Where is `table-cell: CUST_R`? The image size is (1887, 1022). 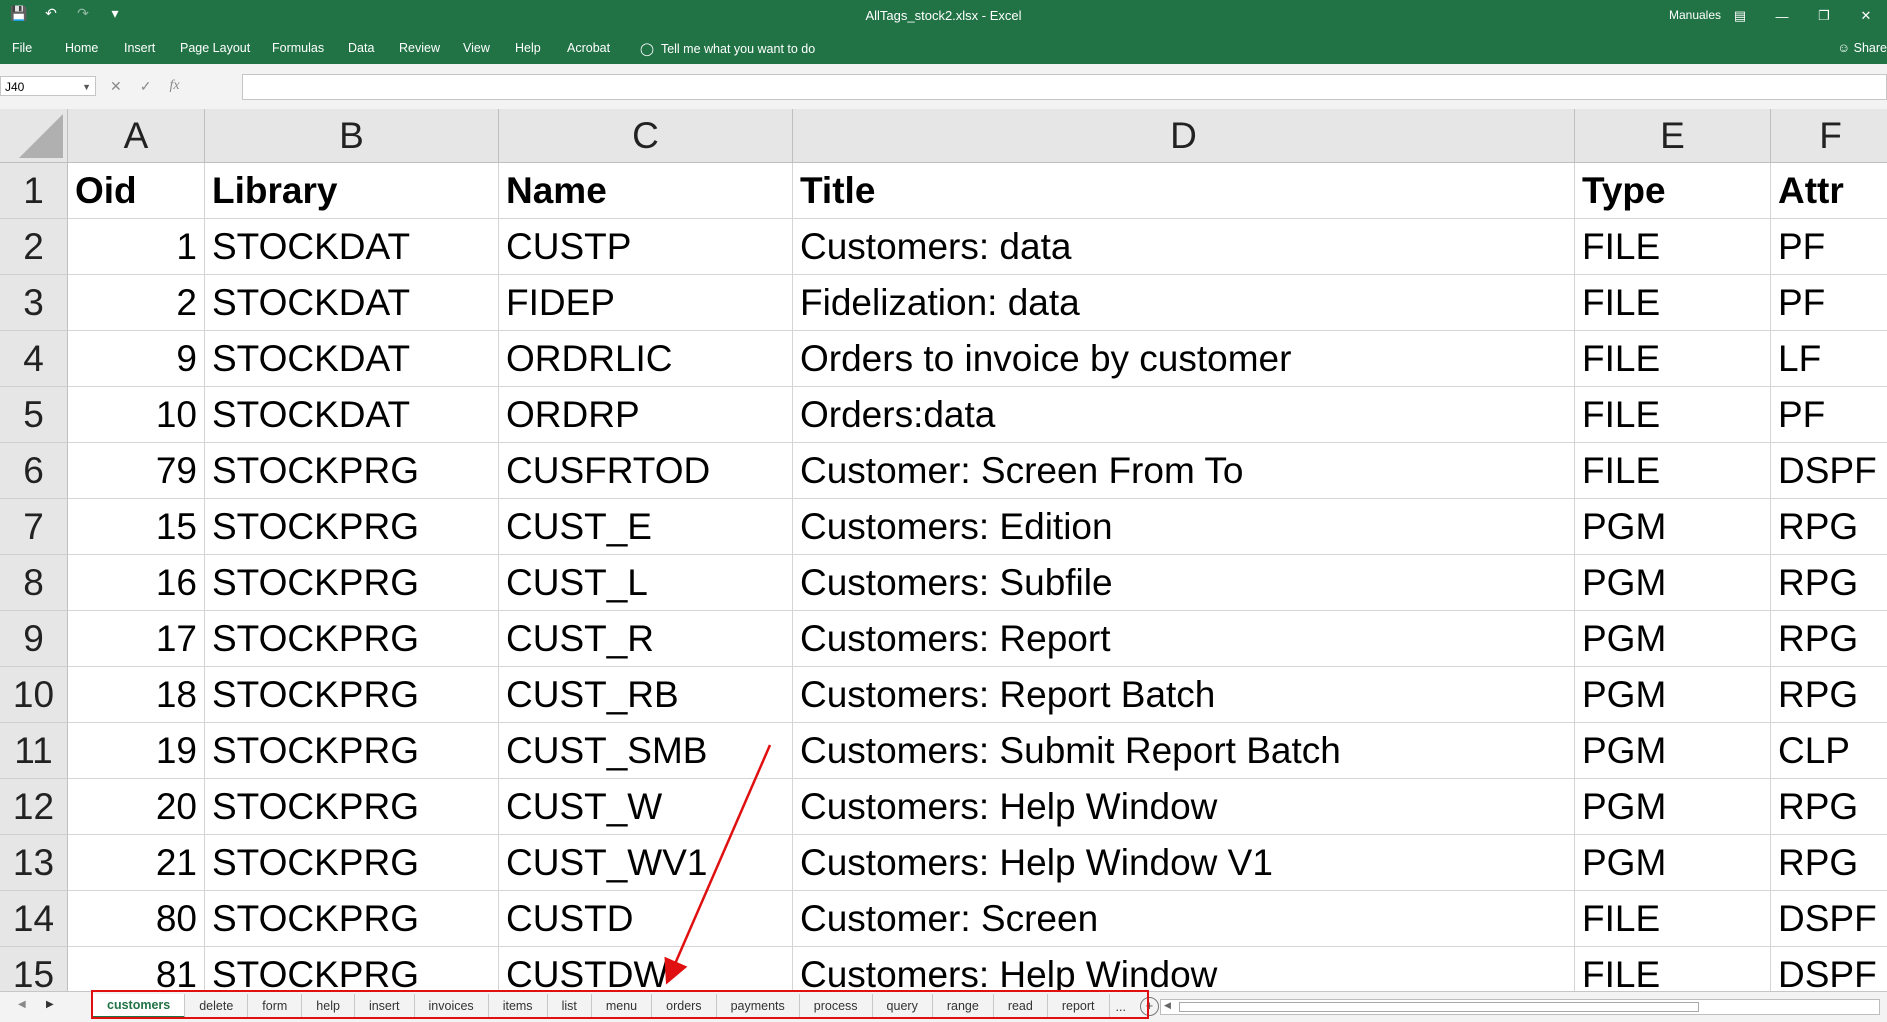
table-cell: CUST_R is located at coordinates (646, 639).